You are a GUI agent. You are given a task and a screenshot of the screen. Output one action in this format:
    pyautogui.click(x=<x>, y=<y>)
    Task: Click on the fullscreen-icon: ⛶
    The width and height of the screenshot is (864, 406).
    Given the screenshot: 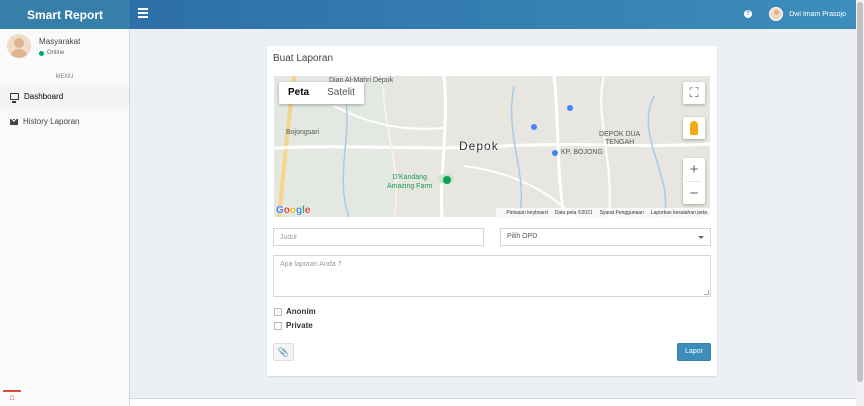 What is the action you would take?
    pyautogui.click(x=694, y=93)
    